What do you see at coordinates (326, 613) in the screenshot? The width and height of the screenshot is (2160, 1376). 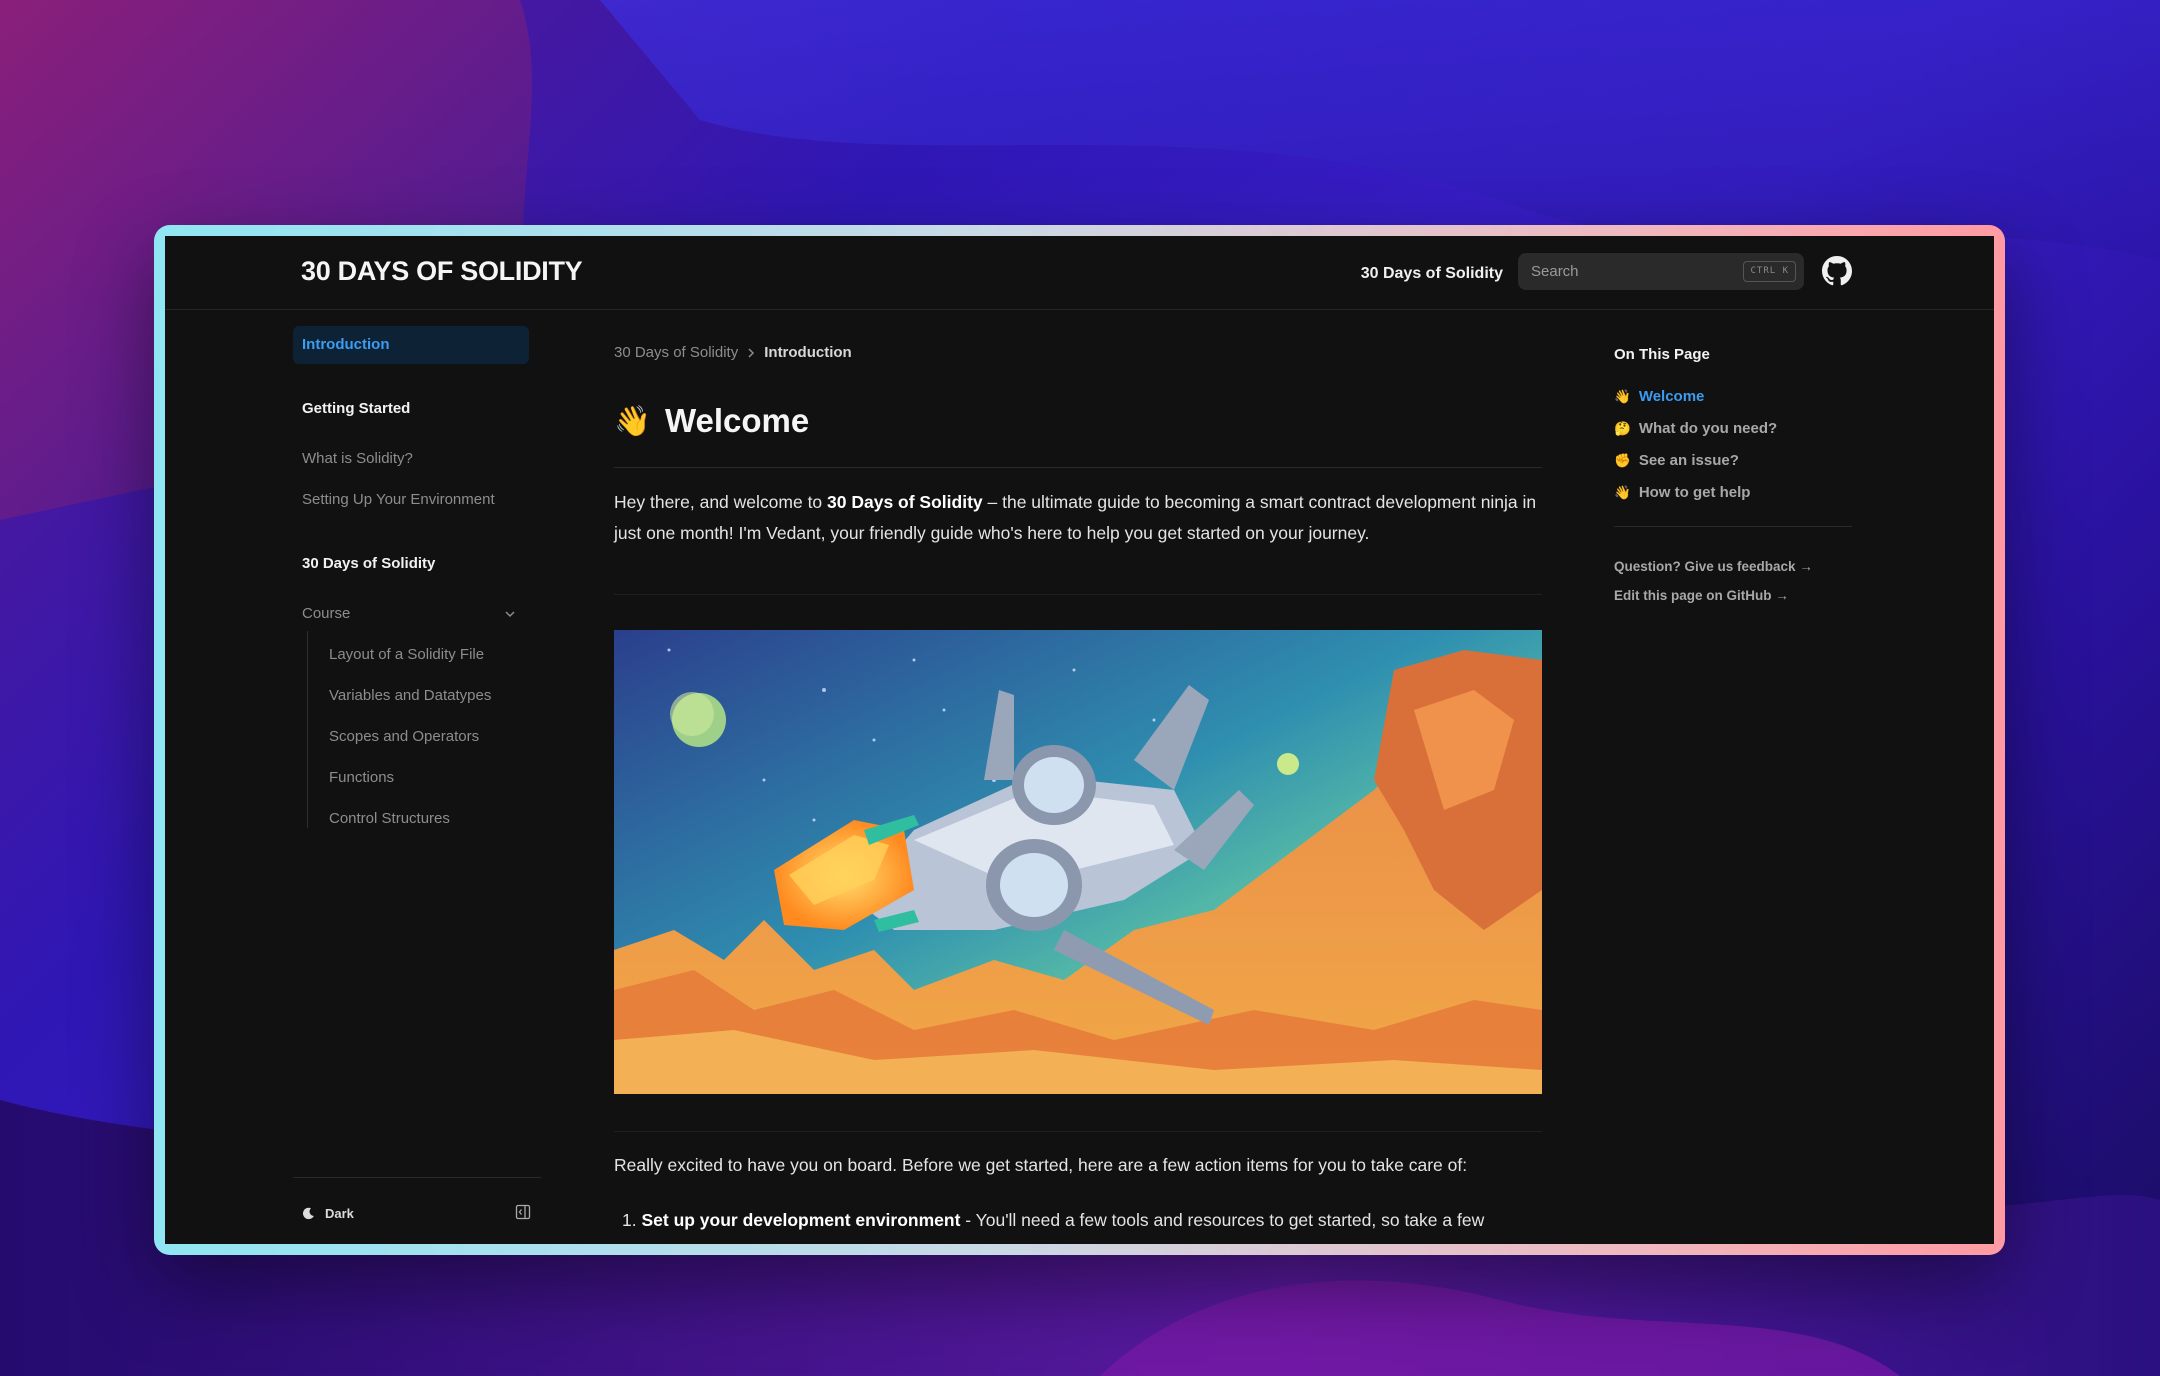 I see `sidebar-group-course: Course` at bounding box center [326, 613].